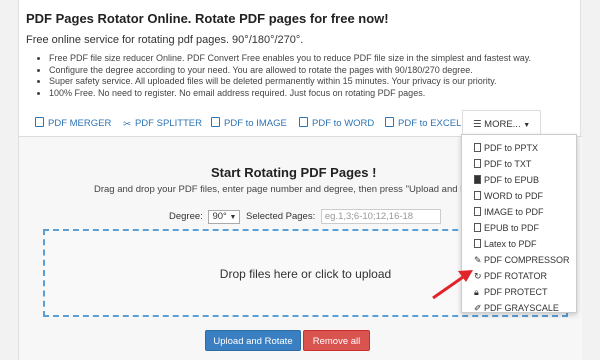 The width and height of the screenshot is (600, 360). Describe the element at coordinates (255, 123) in the screenshot. I see `tab-label: PDF to IMAGE` at that location.